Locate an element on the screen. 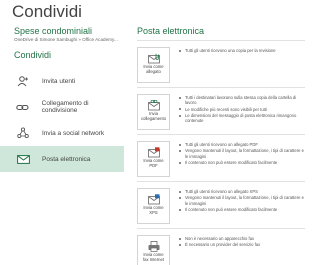  share-section-title: Condividi is located at coordinates (33, 55).